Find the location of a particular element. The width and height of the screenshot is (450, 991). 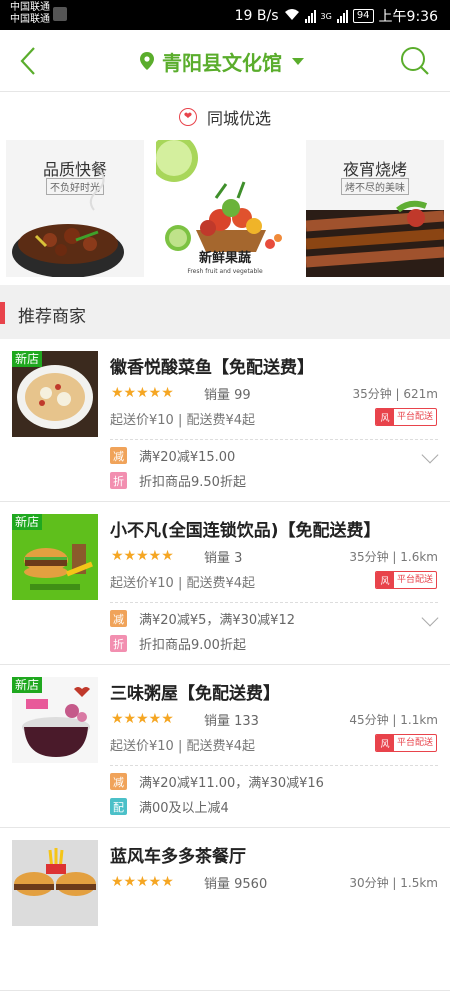

search-icon is located at coordinates (415, 61).